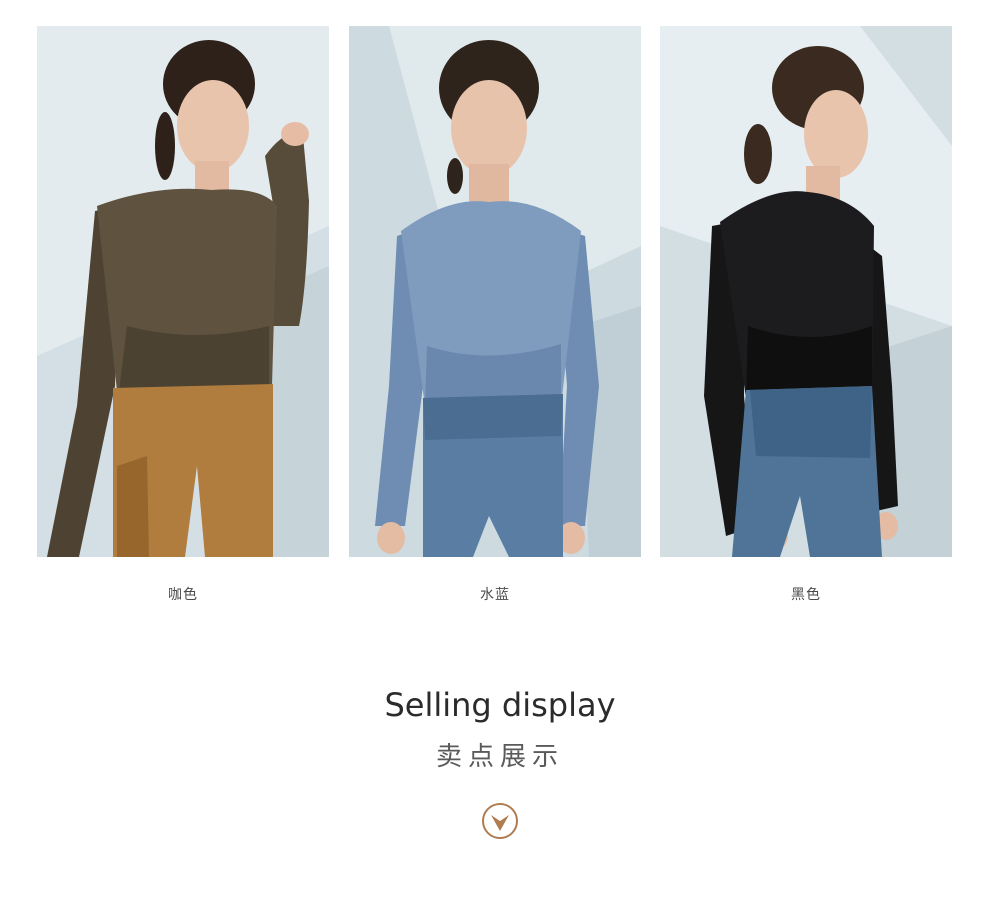 The height and width of the screenshot is (900, 1000). Describe the element at coordinates (499, 757) in the screenshot. I see `section-title-cn: 卖点展示` at that location.